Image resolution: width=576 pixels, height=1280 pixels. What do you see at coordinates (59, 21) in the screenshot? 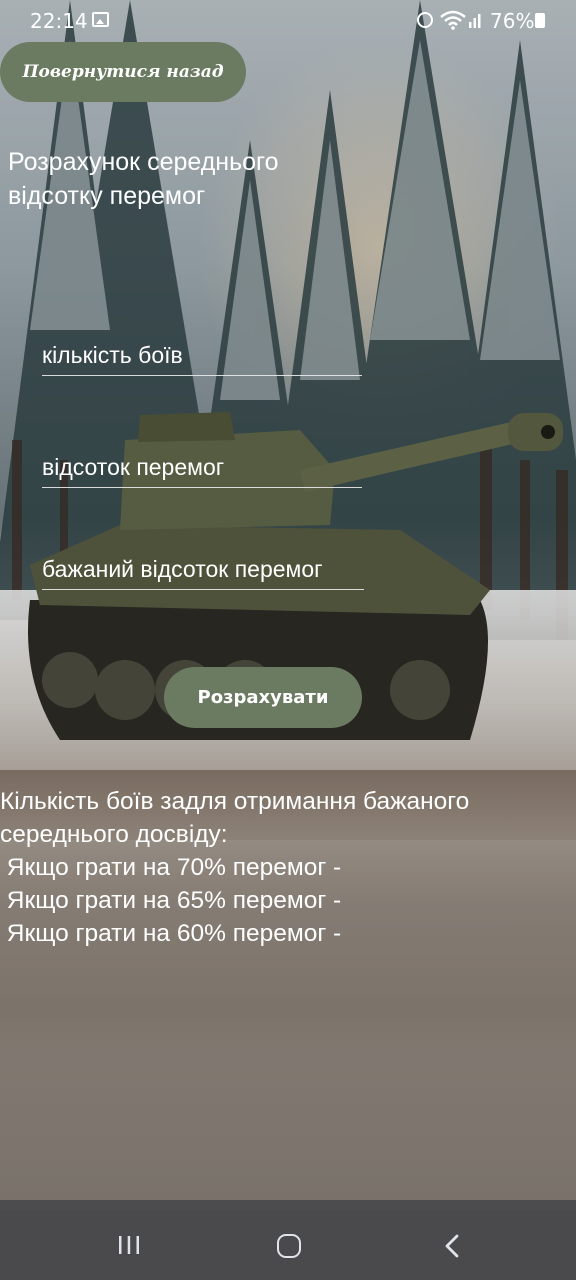
I see `status-time: 22:14` at bounding box center [59, 21].